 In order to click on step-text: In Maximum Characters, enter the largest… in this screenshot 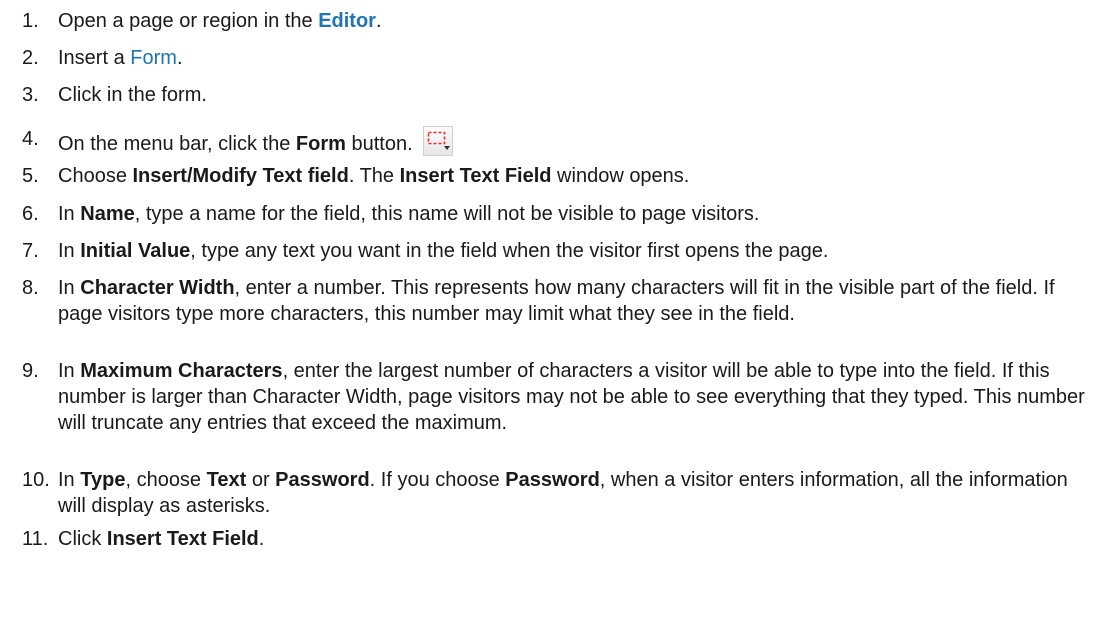, I will do `click(571, 397)`.